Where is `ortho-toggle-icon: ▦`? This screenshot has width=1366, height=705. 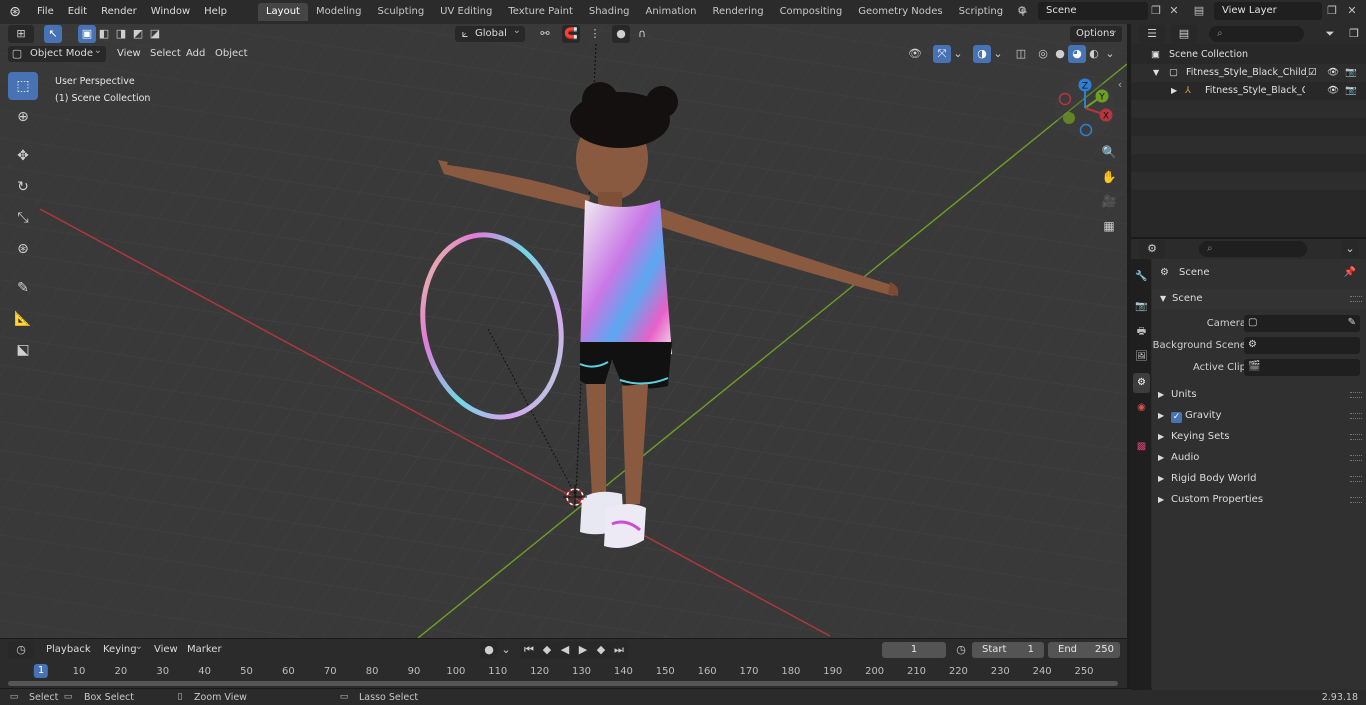 ortho-toggle-icon: ▦ is located at coordinates (1109, 226).